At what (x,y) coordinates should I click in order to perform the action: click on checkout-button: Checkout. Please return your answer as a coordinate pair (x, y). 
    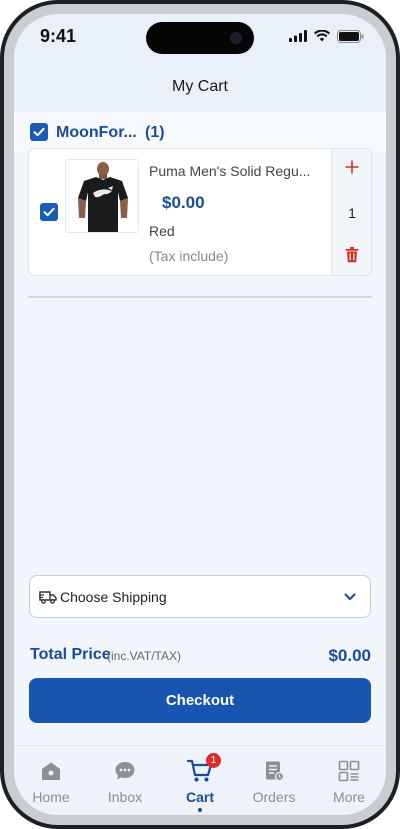
    Looking at the image, I should click on (200, 700).